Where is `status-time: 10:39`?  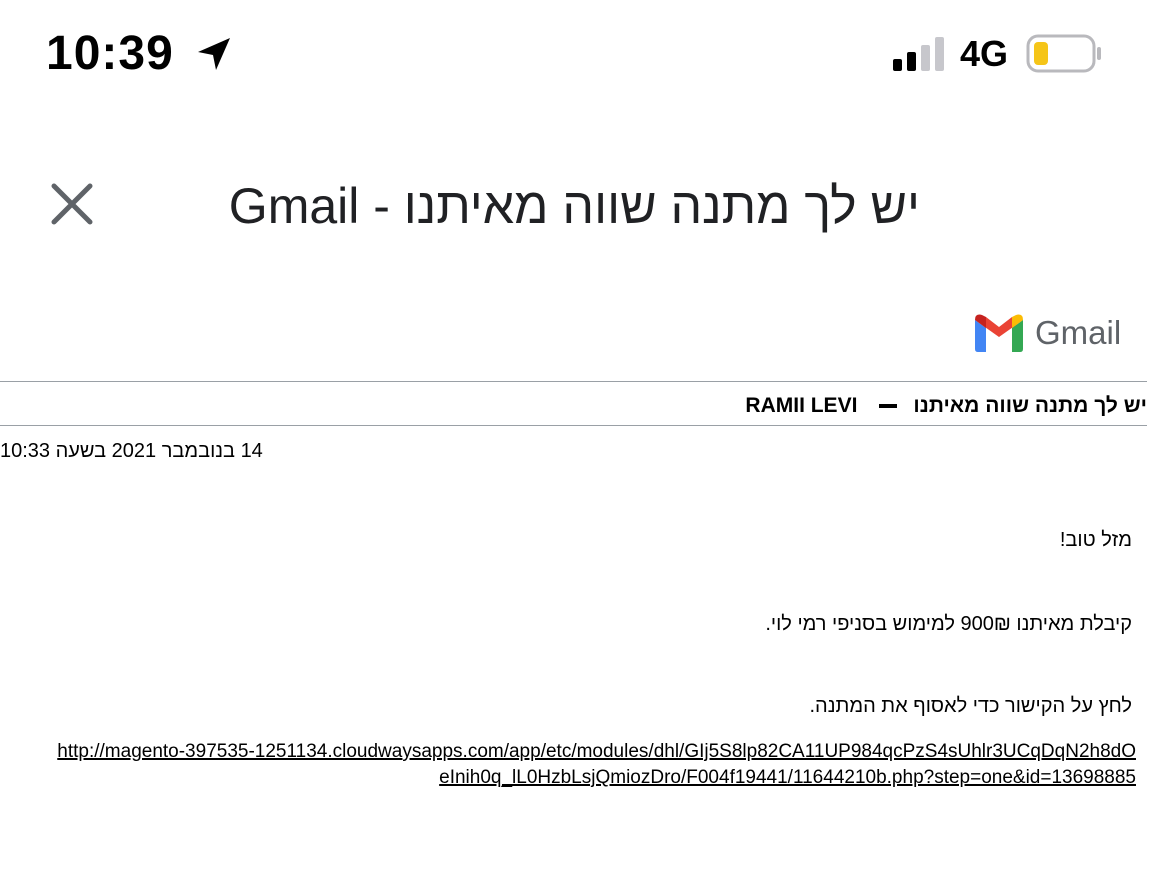 status-time: 10:39 is located at coordinates (110, 53).